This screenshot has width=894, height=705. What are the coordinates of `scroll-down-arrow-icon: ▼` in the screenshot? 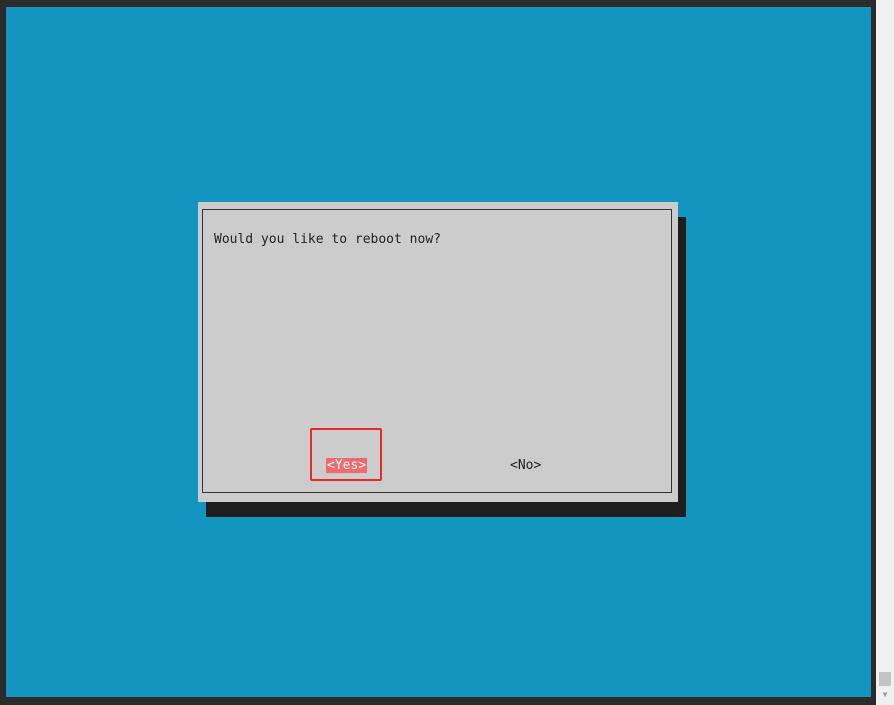 It's located at (885, 695).